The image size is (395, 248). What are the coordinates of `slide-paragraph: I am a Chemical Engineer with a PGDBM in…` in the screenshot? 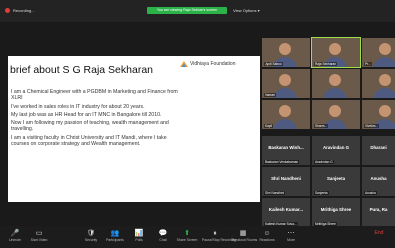 It's located at (94, 95).